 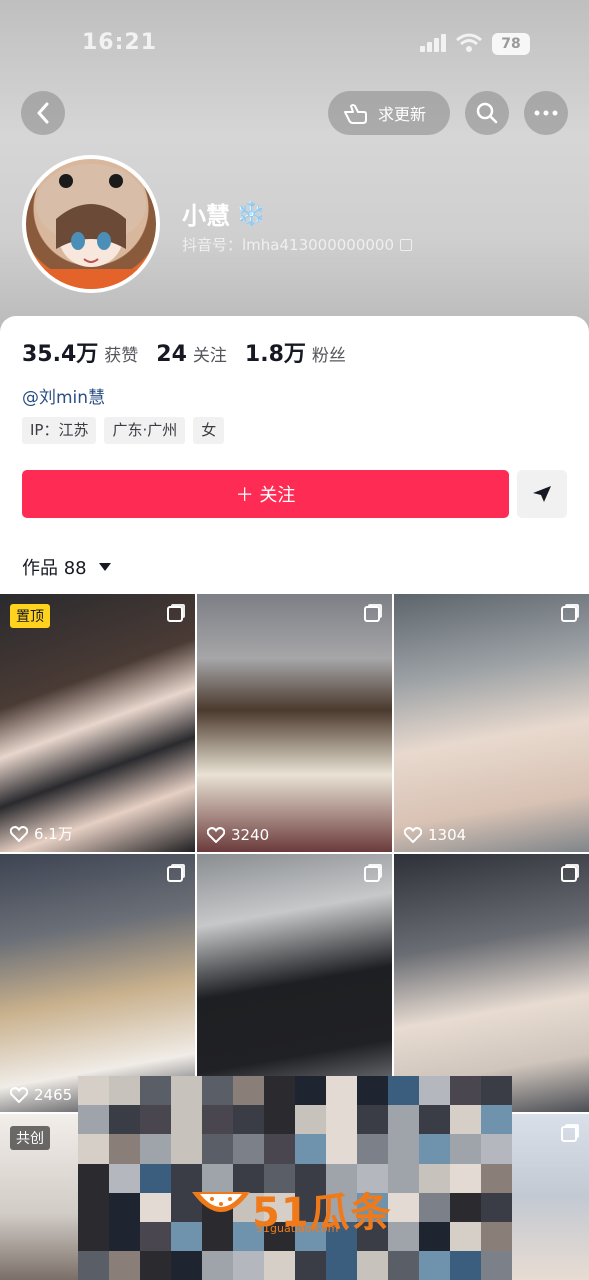 What do you see at coordinates (251, 213) in the screenshot?
I see `snowflake-icon: ❄️` at bounding box center [251, 213].